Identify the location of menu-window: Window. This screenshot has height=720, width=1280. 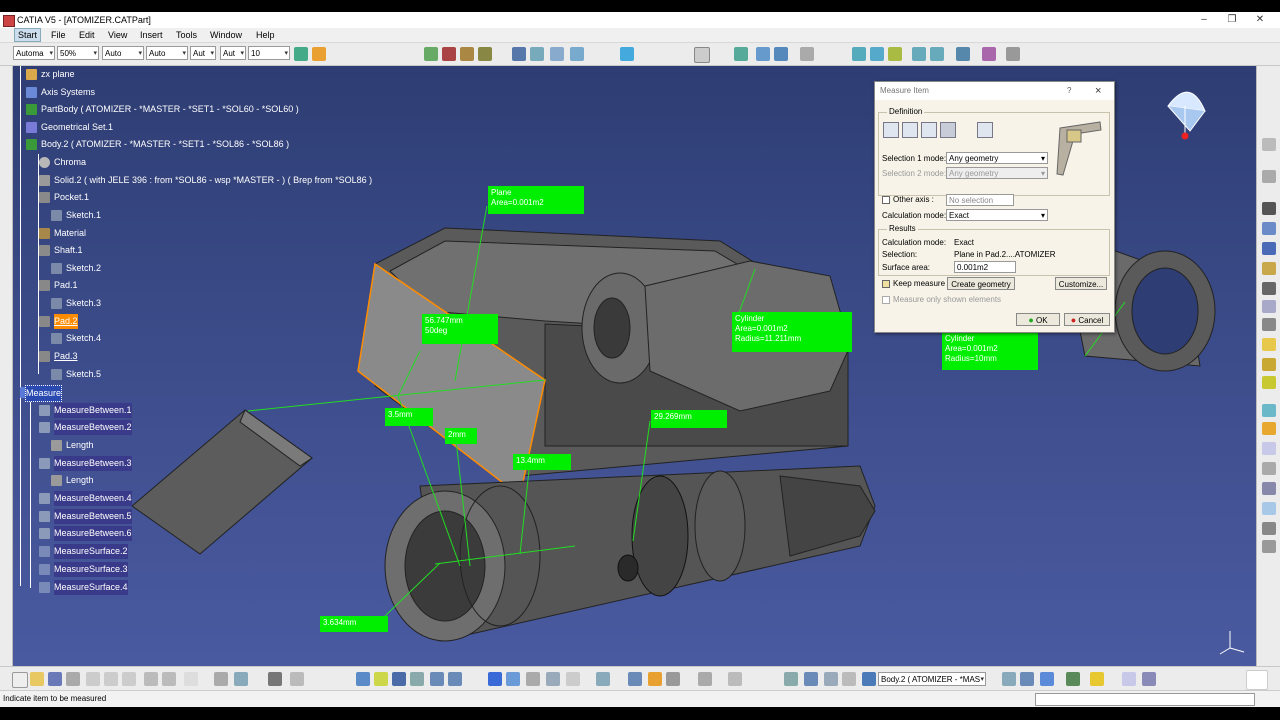
(226, 35).